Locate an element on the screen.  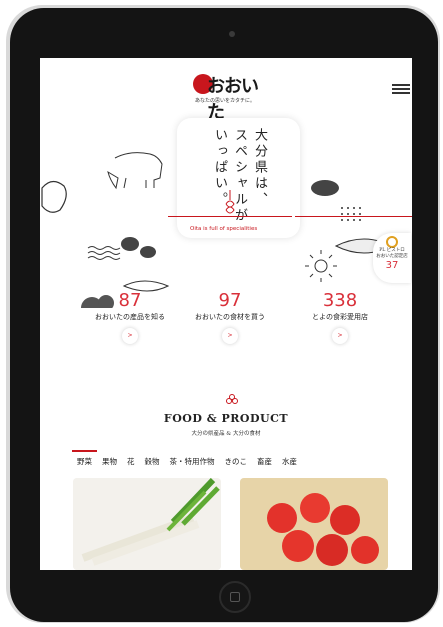
tab-vegetables: 野菜 is located at coordinates (84, 461).